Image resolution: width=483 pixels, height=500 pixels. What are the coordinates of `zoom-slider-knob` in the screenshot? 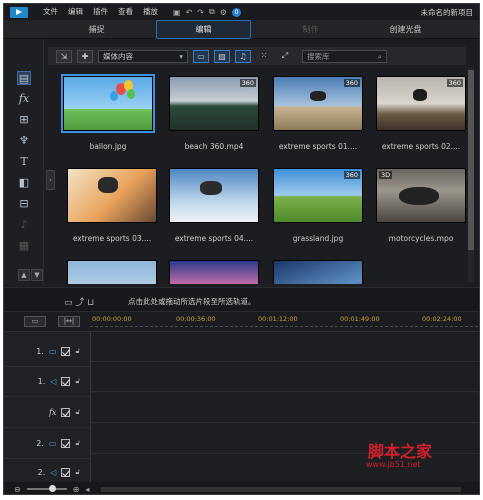 It's located at (52, 488).